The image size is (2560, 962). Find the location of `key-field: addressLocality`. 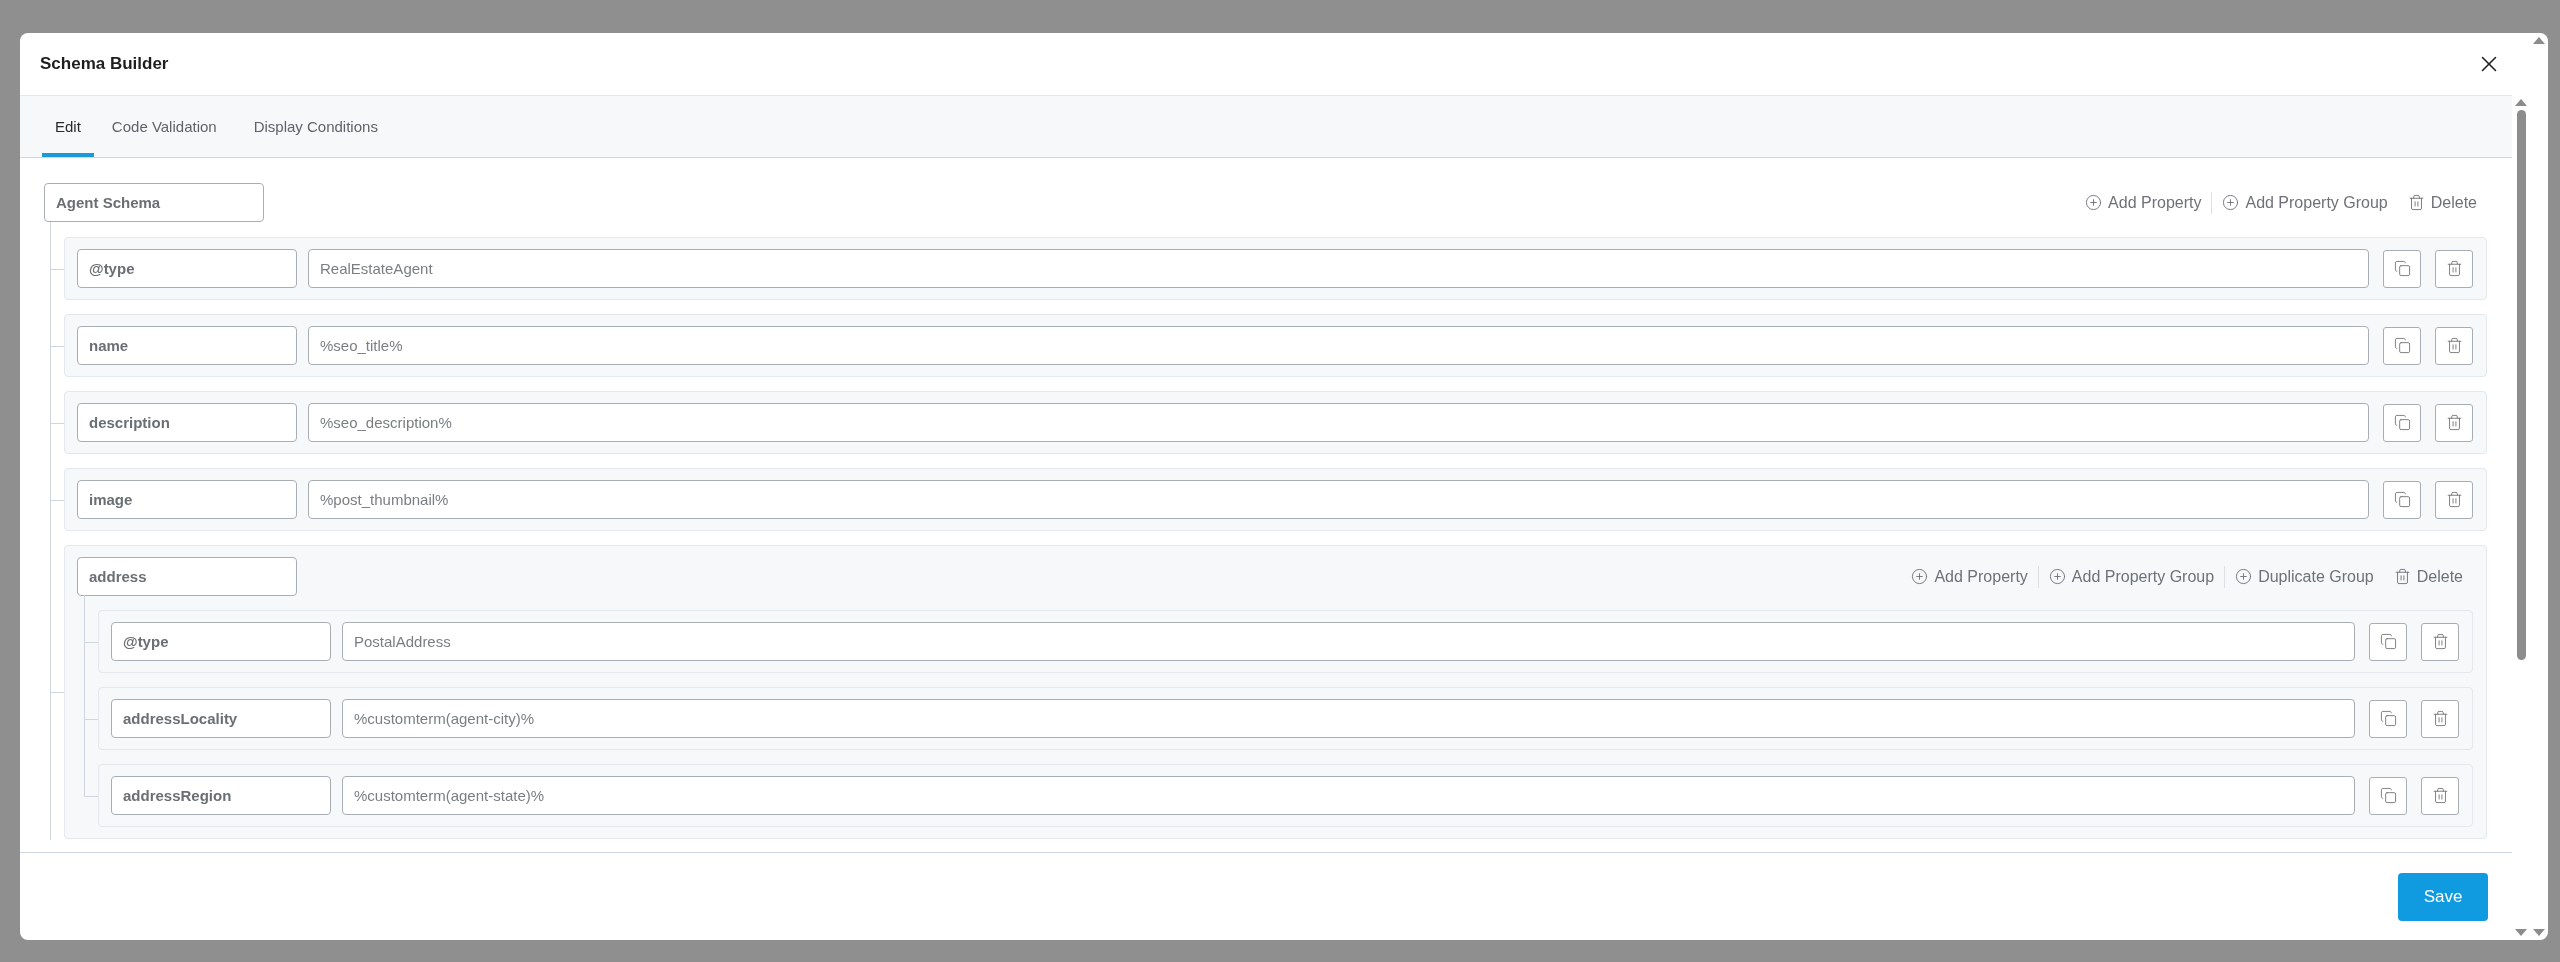

key-field: addressLocality is located at coordinates (221, 718).